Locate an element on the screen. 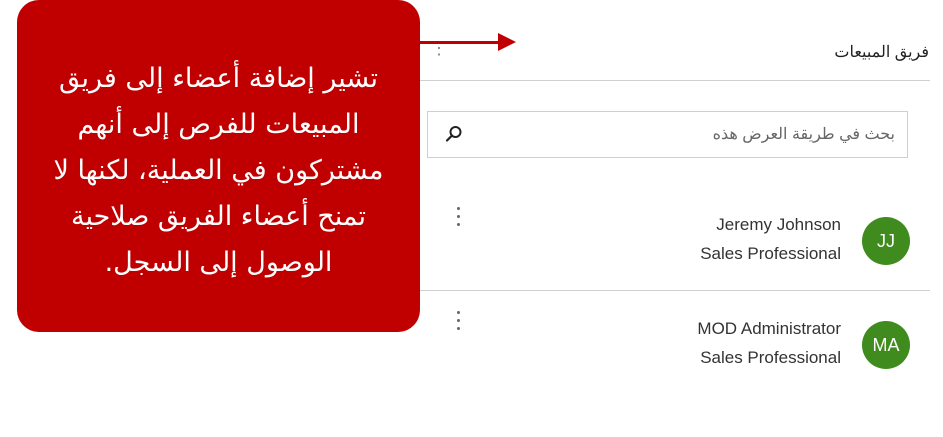 The width and height of the screenshot is (943, 437). arrow-head-icon is located at coordinates (507, 42).